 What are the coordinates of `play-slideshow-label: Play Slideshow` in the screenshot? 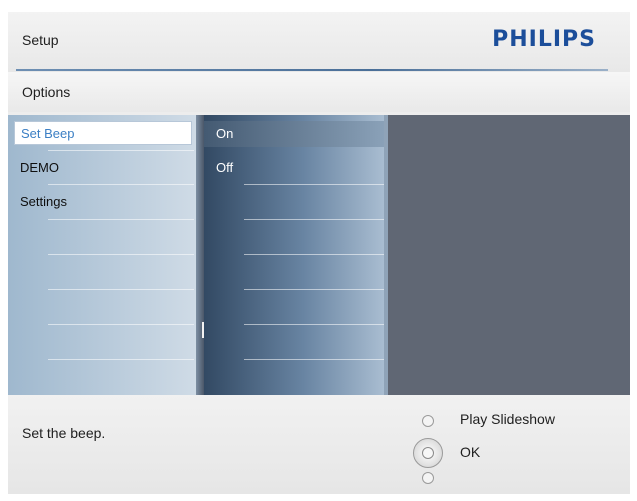 It's located at (507, 419).